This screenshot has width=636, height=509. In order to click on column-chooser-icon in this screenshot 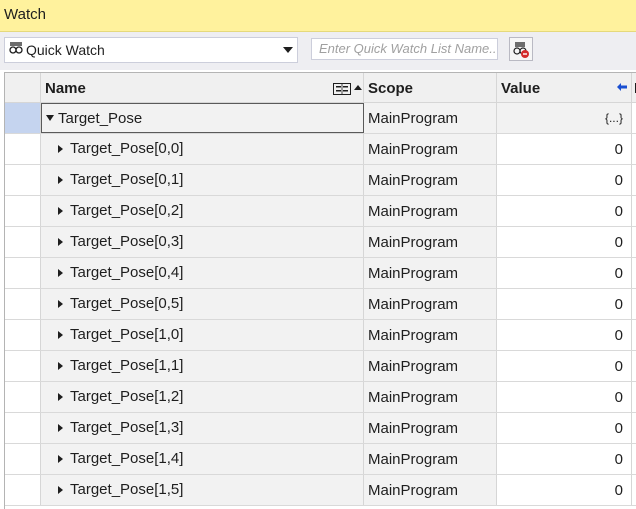, I will do `click(342, 89)`.